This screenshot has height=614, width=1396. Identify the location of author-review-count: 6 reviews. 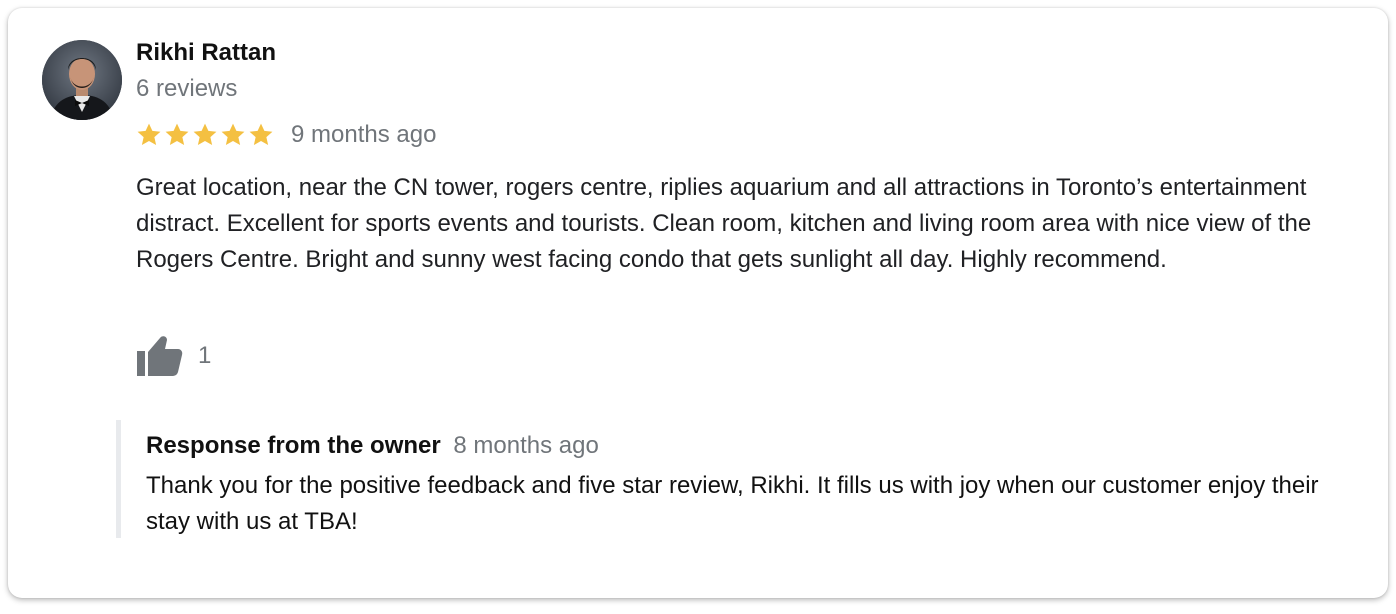
(186, 89).